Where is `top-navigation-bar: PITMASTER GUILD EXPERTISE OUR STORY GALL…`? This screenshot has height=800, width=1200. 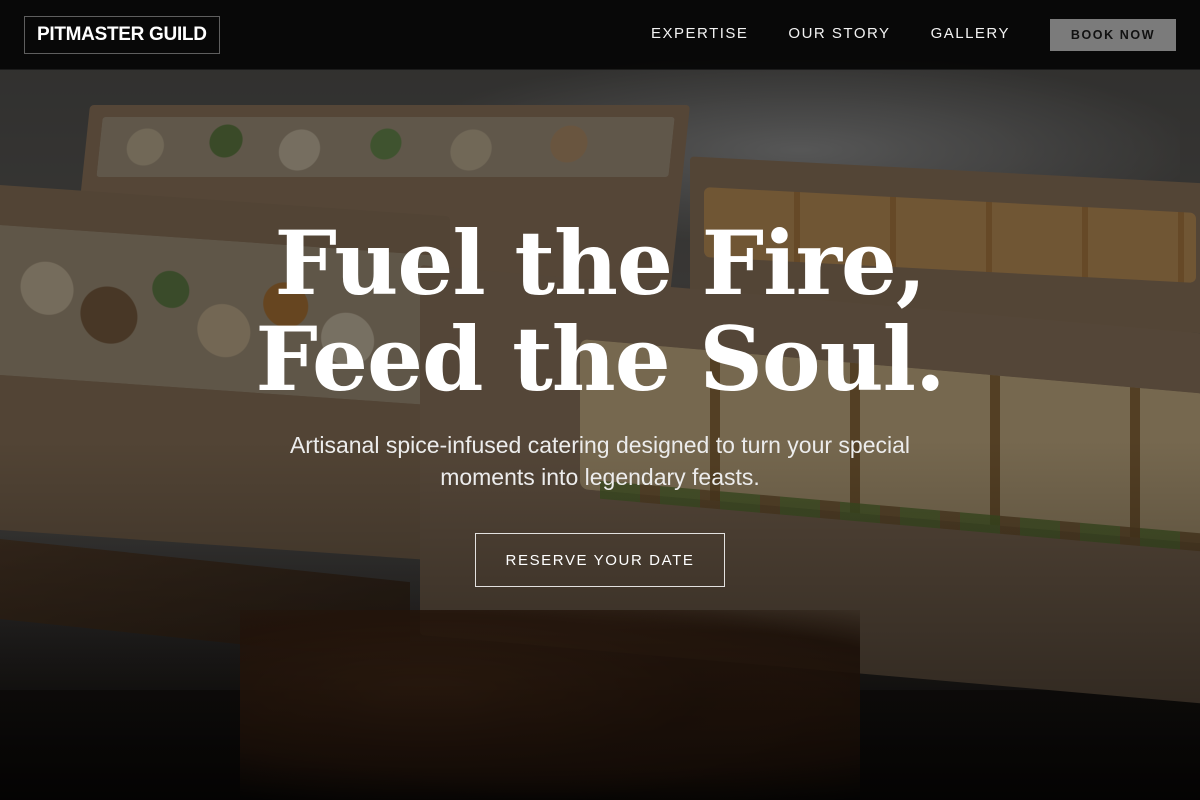
top-navigation-bar: PITMASTER GUILD EXPERTISE OUR STORY GALL… is located at coordinates (600, 35).